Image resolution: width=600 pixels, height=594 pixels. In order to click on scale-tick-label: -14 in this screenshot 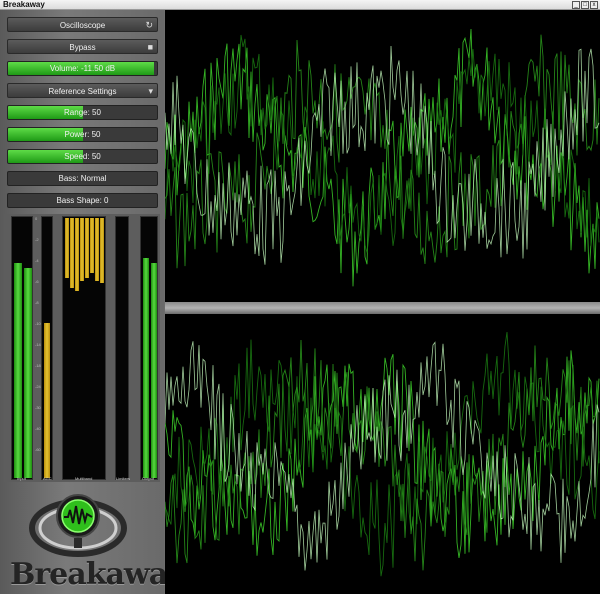, I will do `click(38, 344)`.